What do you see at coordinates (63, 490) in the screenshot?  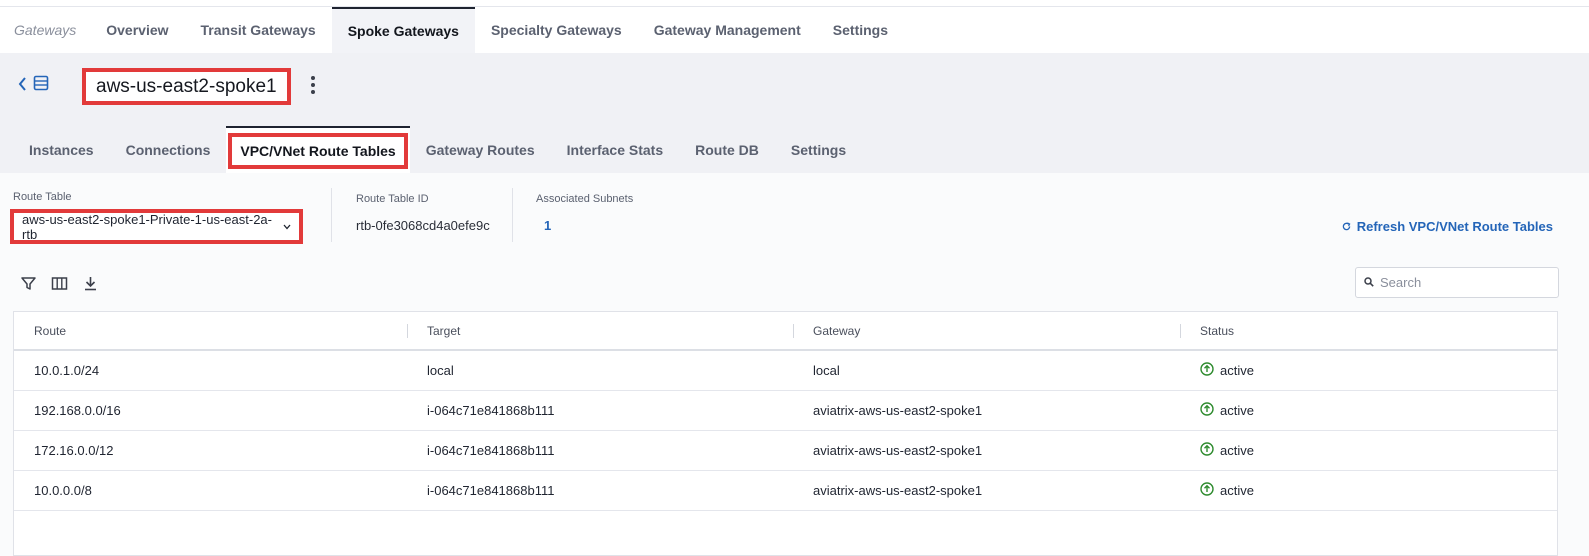 I see `cell-route: 10.0.0.0/8` at bounding box center [63, 490].